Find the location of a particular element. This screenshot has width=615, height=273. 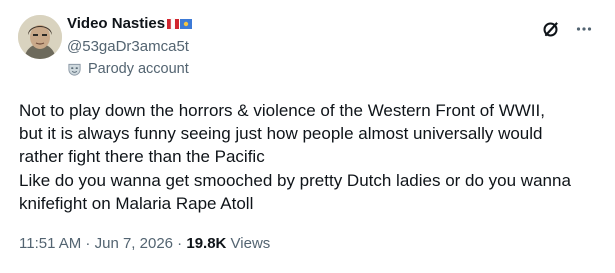

avatar is located at coordinates (40, 37).